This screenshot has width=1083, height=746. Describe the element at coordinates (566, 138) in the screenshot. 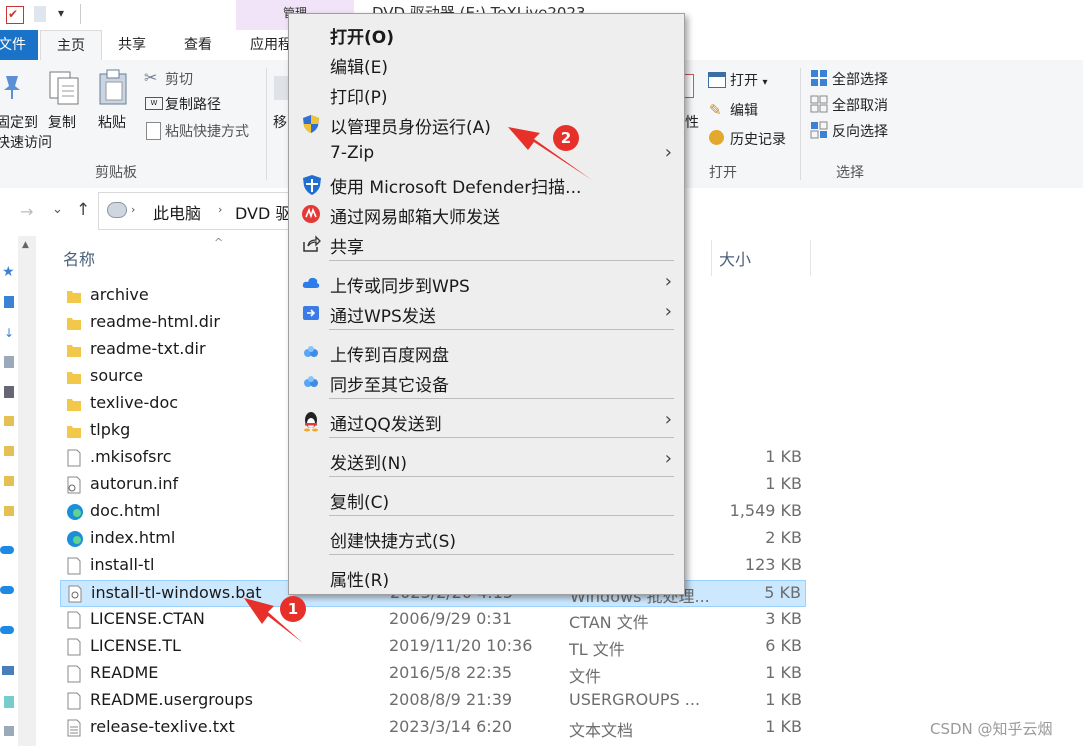

I see `annotation-badge-2: 2` at that location.